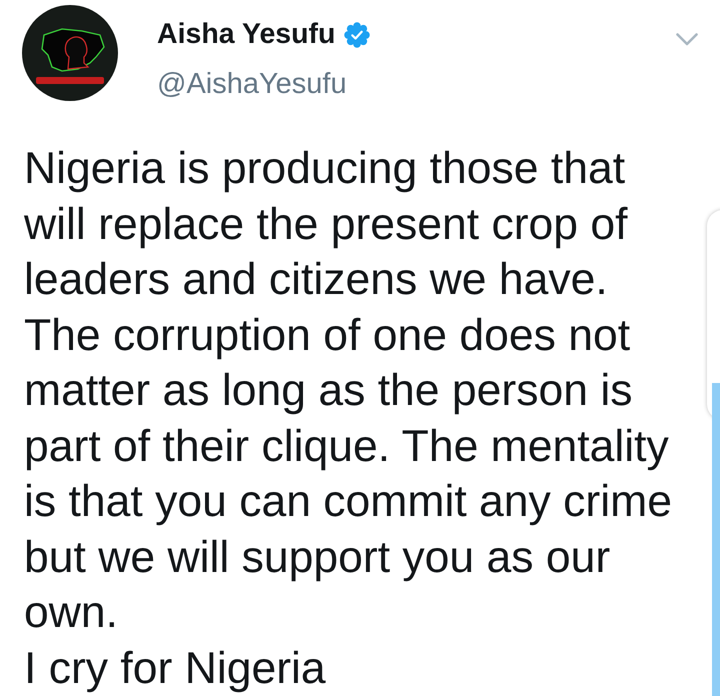 This screenshot has height=696, width=720. I want to click on avatar, so click(70, 53).